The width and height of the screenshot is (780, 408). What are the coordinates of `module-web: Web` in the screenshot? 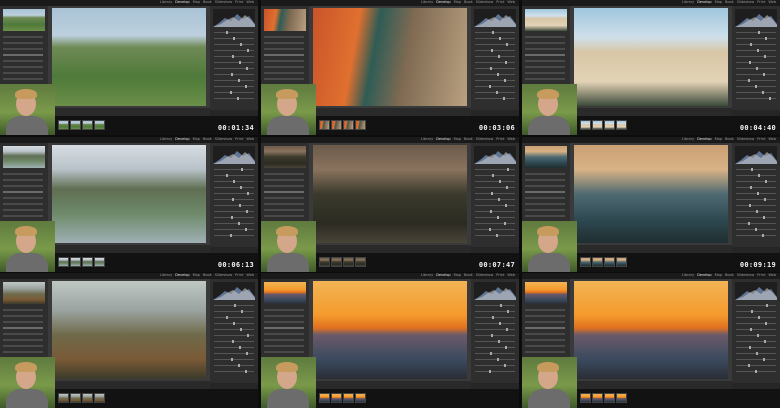 It's located at (772, 275).